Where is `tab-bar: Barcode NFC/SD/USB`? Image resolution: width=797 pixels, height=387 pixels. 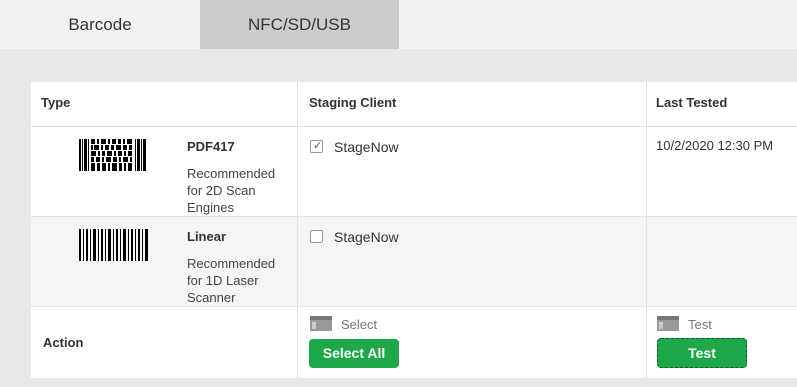
tab-bar: Barcode NFC/SD/USB is located at coordinates (398, 24).